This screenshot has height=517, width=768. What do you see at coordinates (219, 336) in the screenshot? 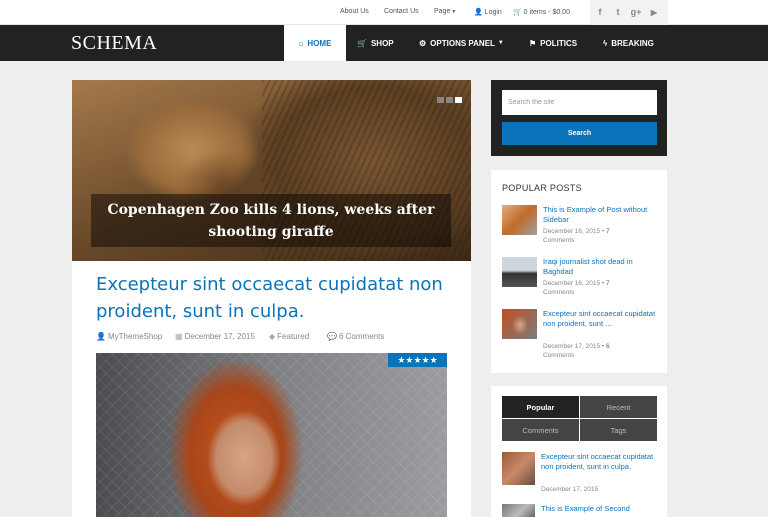
I see `post-date-text: December 17, 2015` at bounding box center [219, 336].